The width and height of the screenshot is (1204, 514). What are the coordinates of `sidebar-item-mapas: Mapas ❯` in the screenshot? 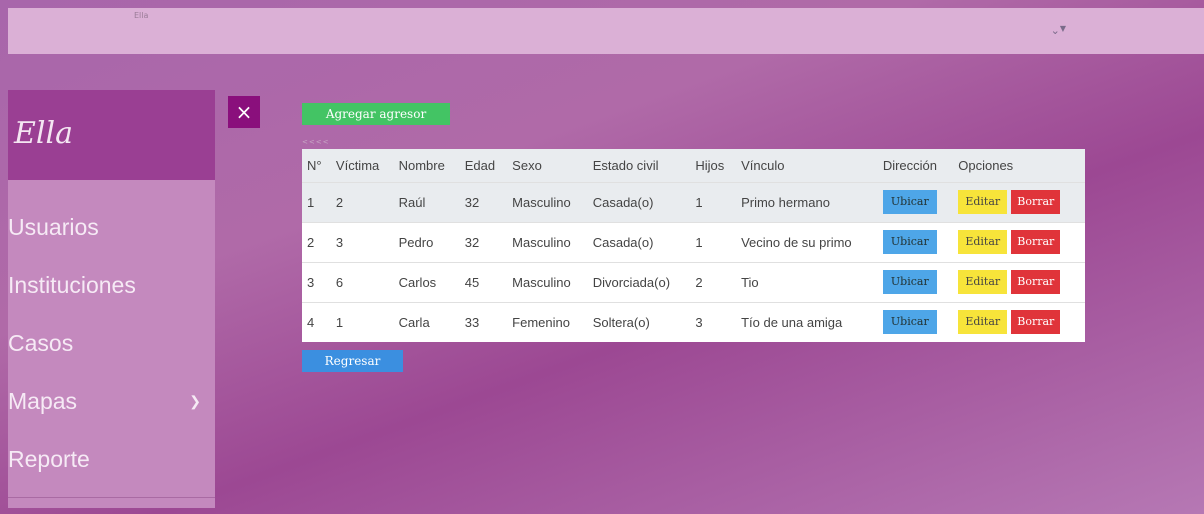 It's located at (111, 401).